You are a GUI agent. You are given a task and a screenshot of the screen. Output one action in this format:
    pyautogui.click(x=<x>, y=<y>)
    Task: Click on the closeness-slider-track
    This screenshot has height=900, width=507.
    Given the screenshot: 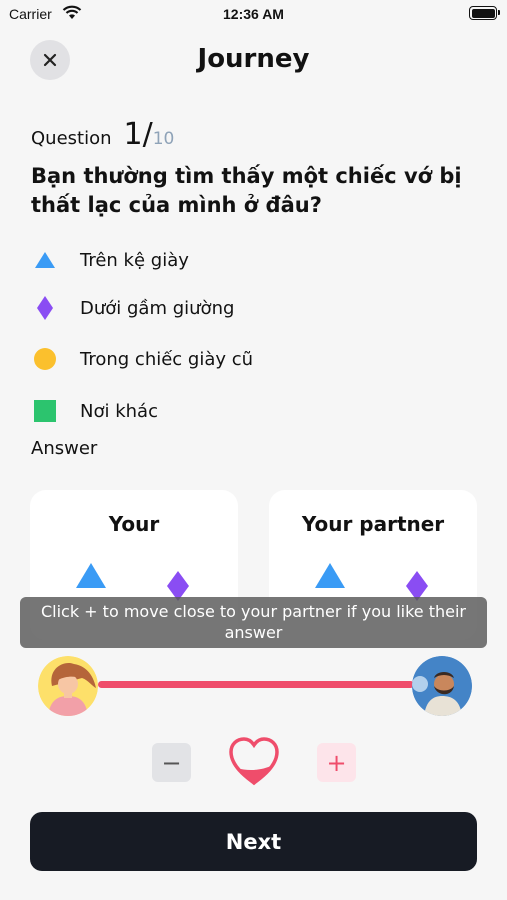 What is the action you would take?
    pyautogui.click(x=256, y=684)
    